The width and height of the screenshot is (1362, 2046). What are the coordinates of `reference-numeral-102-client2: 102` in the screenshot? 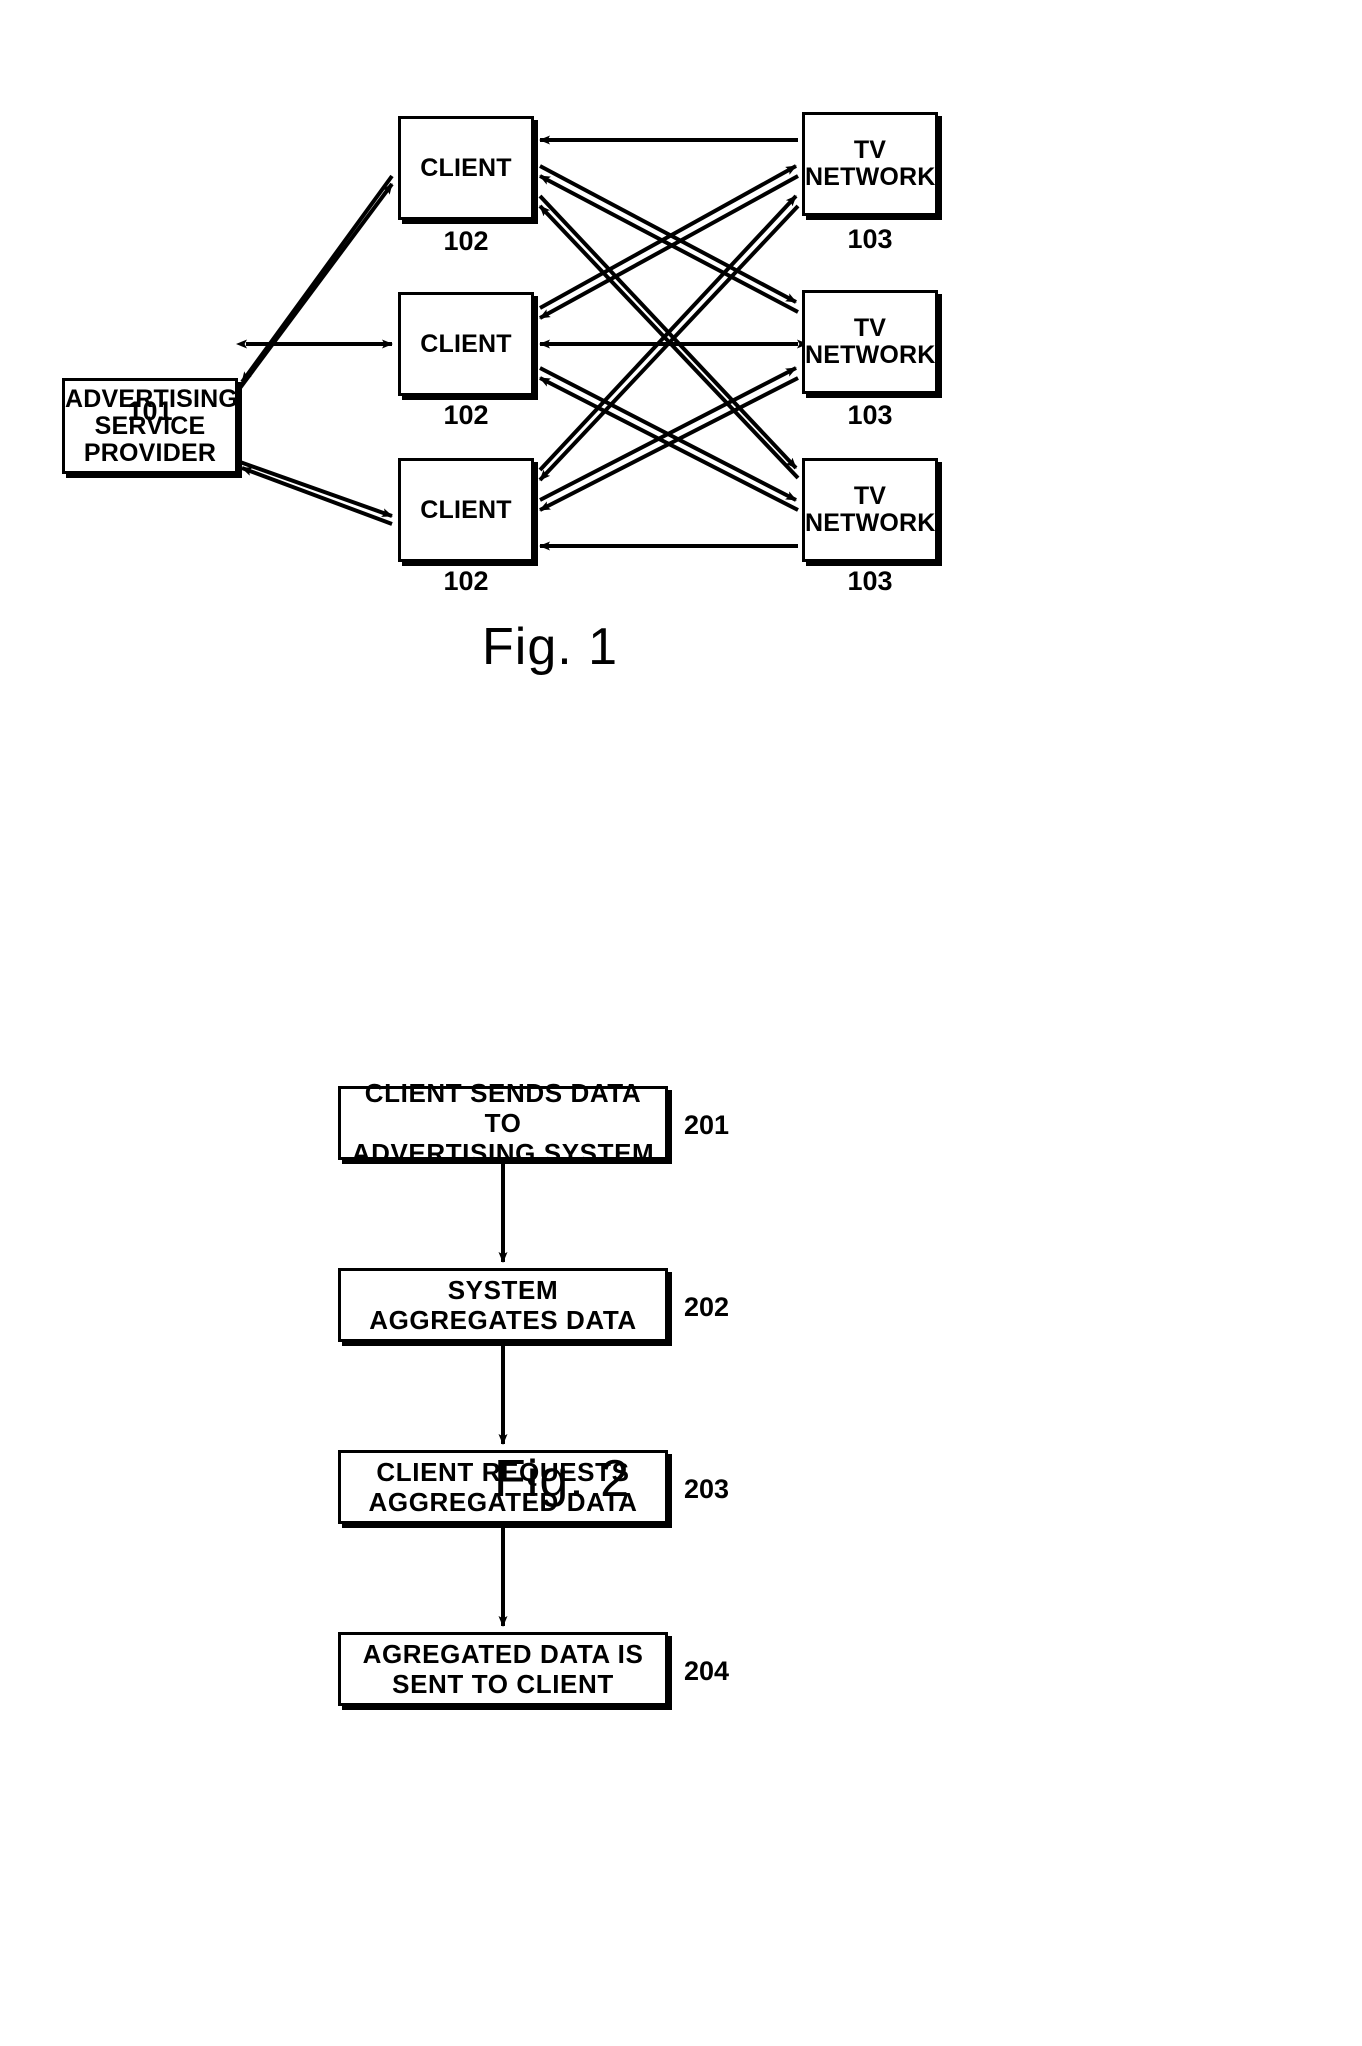 It's located at (466, 415).